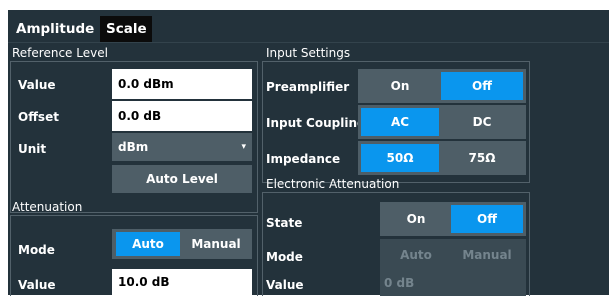 This screenshot has height=296, width=609. Describe the element at coordinates (54, 29) in the screenshot. I see `tab-amplitude: Amplitude` at that location.